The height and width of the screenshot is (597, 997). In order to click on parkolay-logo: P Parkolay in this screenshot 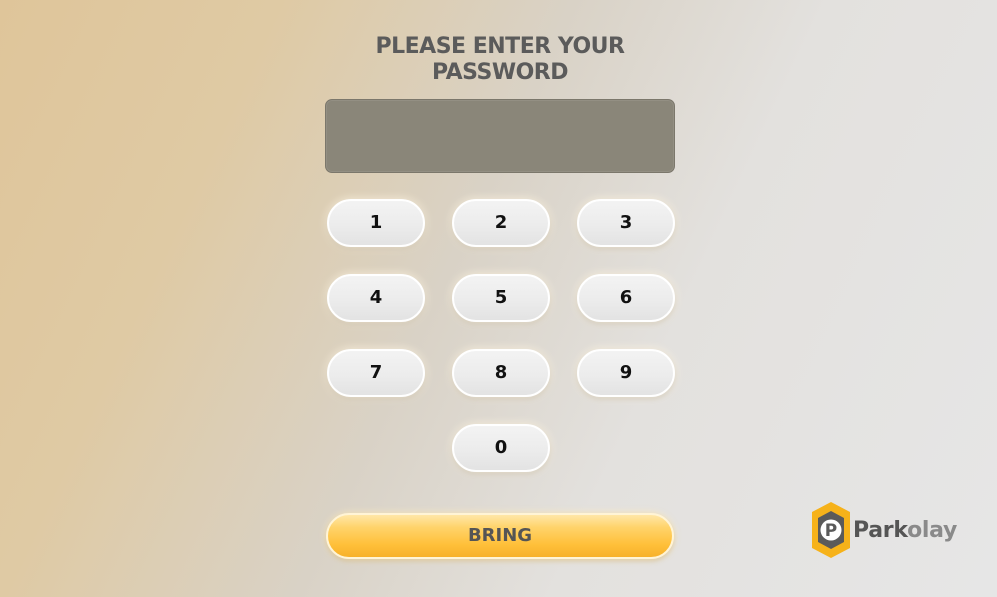, I will do `click(890, 531)`.